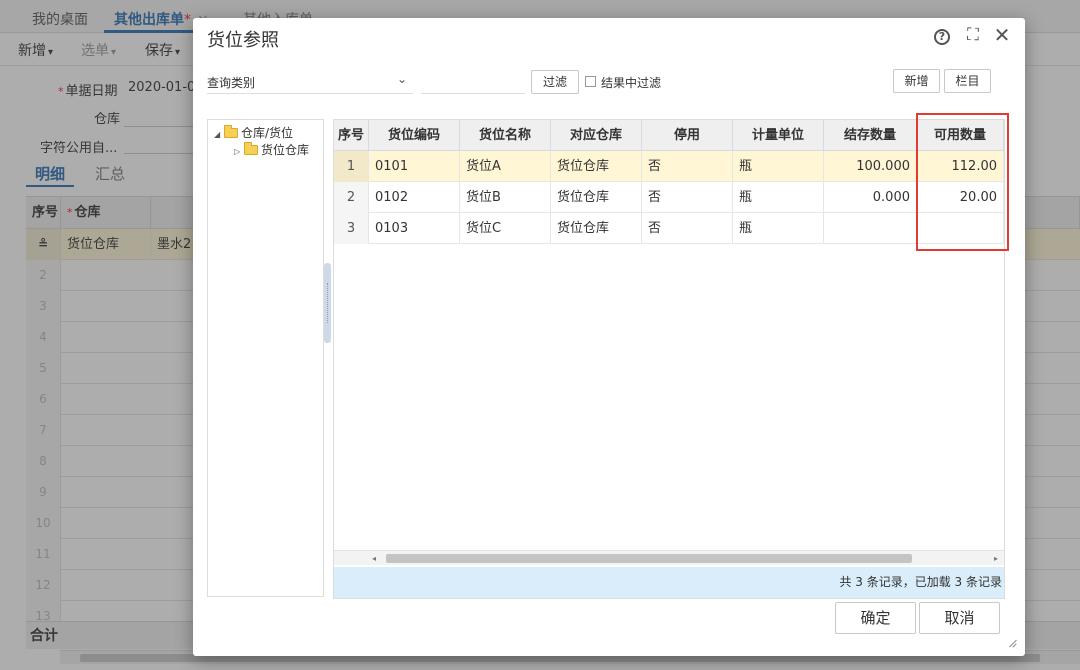 Image resolution: width=1080 pixels, height=670 pixels. Describe the element at coordinates (1012, 643) in the screenshot. I see `resize-grip-icon` at that location.